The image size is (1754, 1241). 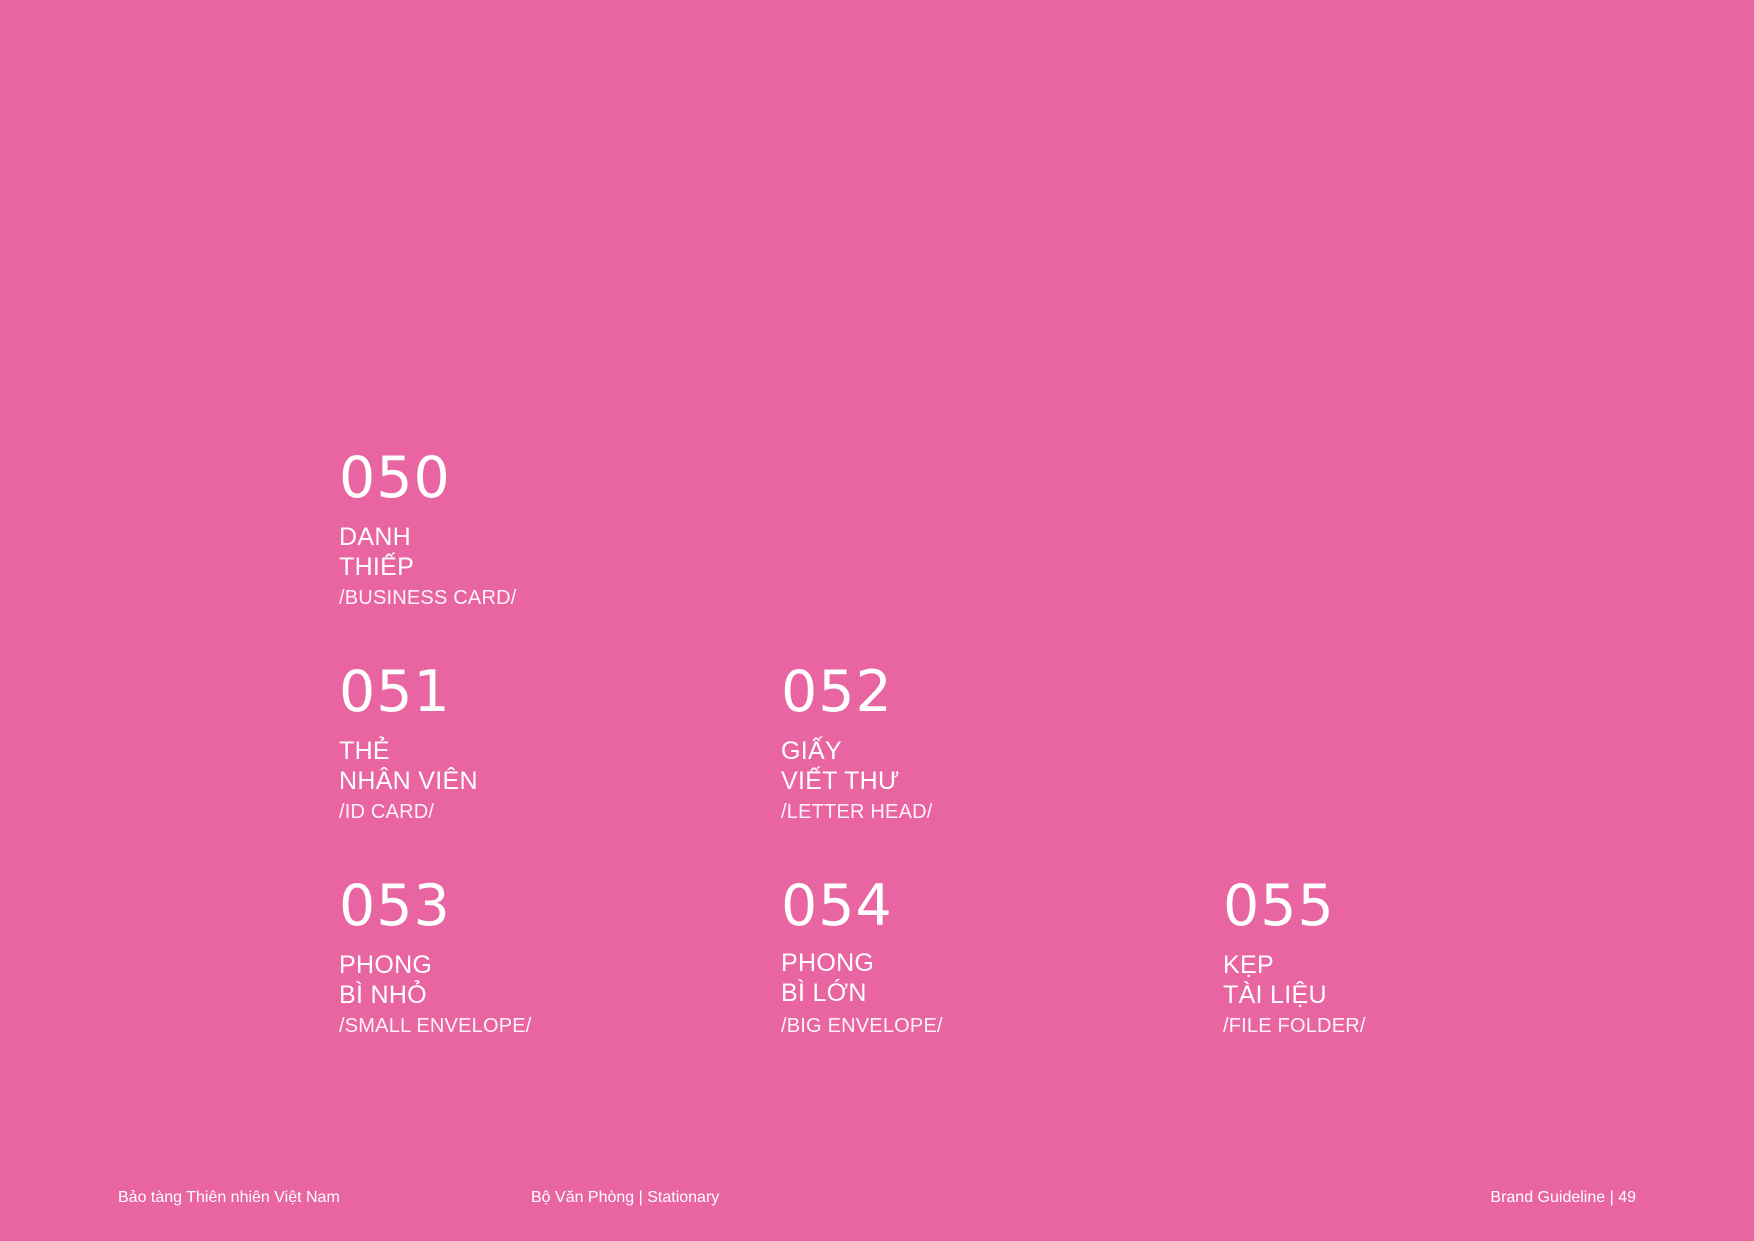 I want to click on item-id-card: 051 THẺ NHÂN VIÊN /ID CARD/, so click(x=539, y=743).